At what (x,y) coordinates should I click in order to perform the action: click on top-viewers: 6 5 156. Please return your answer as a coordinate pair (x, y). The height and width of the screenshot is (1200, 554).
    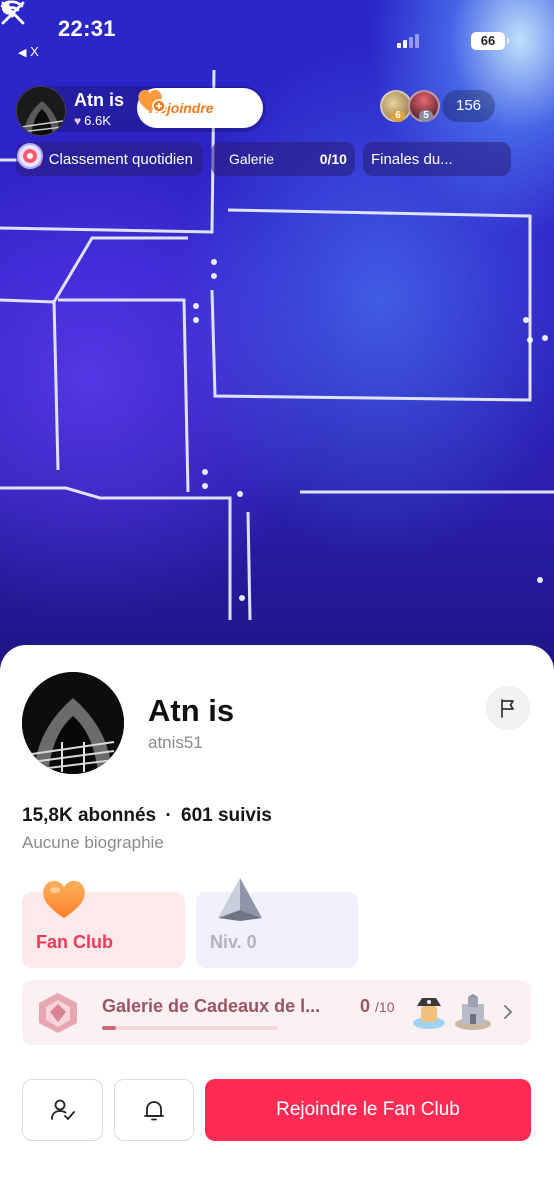
    Looking at the image, I should click on (438, 106).